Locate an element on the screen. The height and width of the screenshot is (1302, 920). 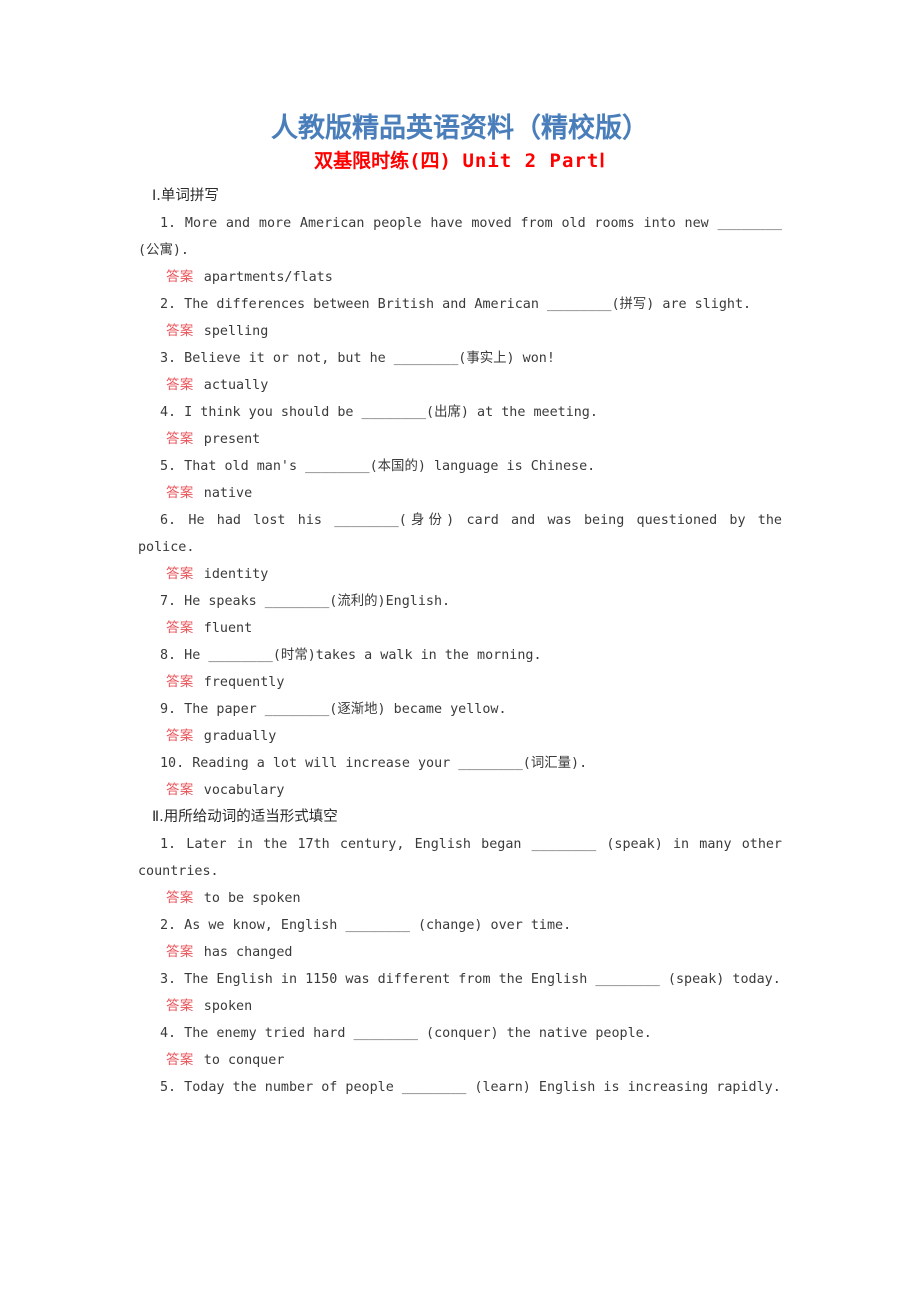
answer-text: identity is located at coordinates (236, 574).